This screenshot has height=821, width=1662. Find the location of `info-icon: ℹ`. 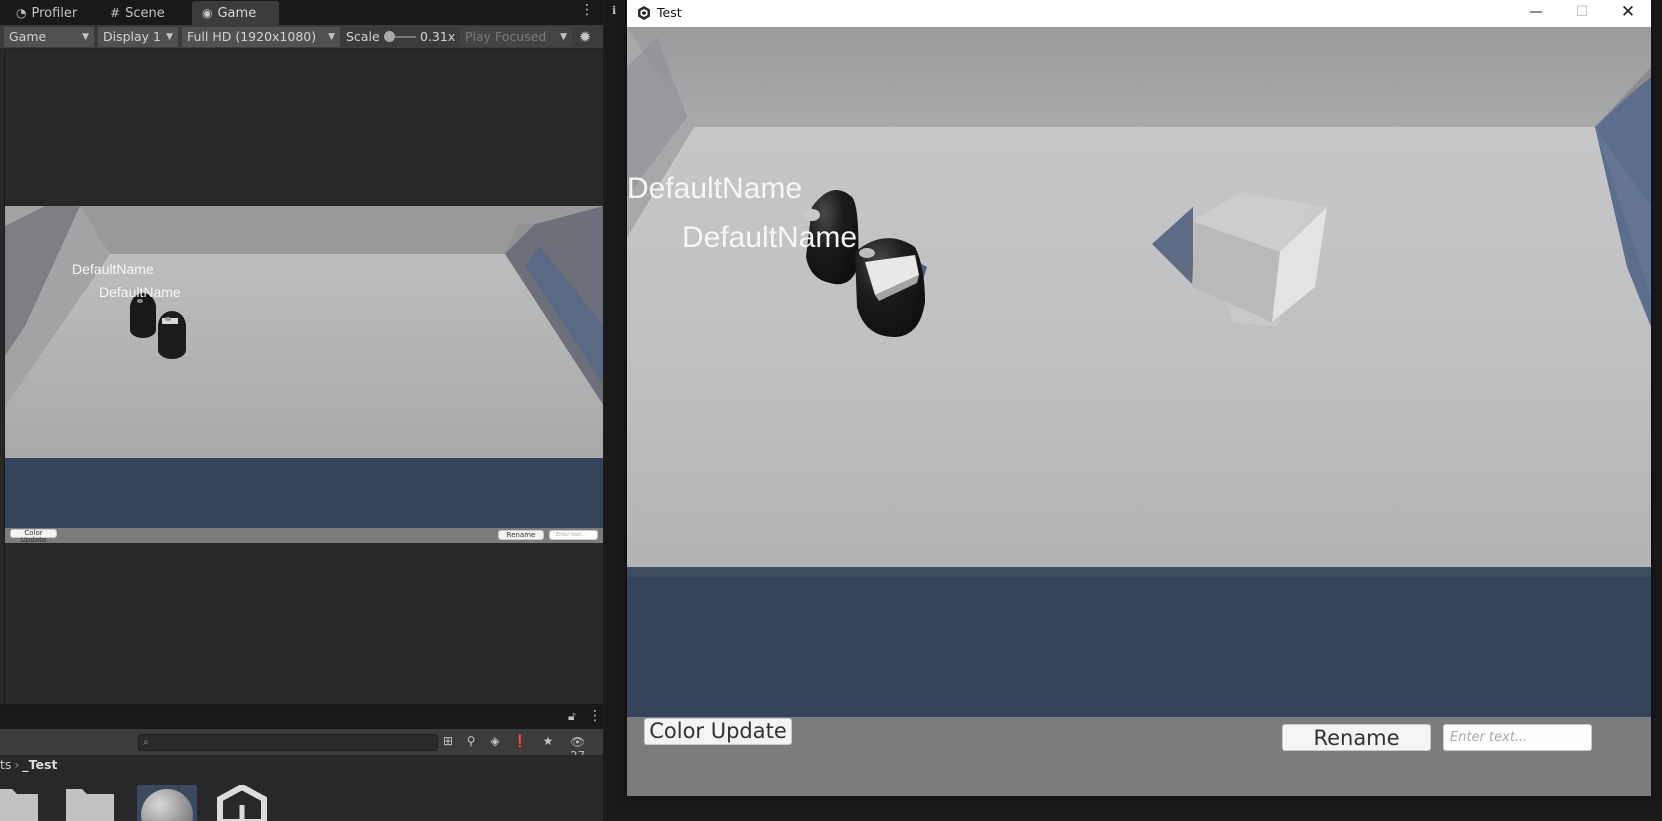

info-icon: ℹ is located at coordinates (614, 10).